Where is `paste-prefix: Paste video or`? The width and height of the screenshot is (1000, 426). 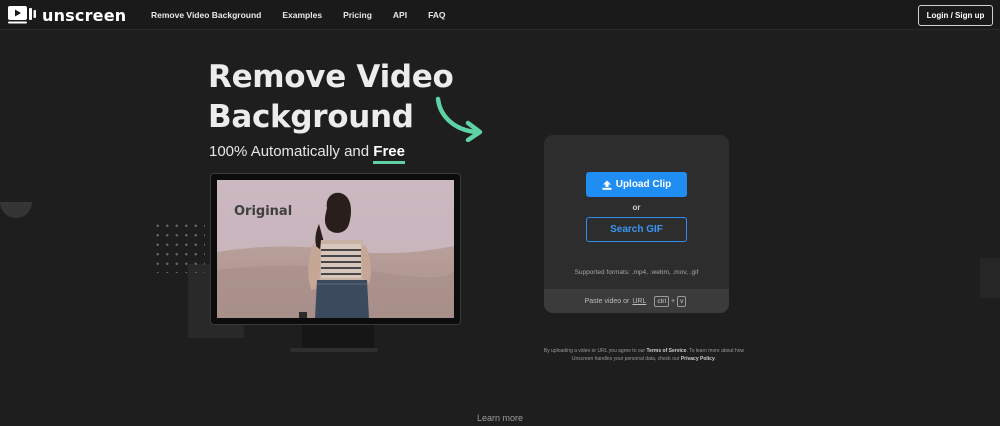 paste-prefix: Paste video or is located at coordinates (607, 301).